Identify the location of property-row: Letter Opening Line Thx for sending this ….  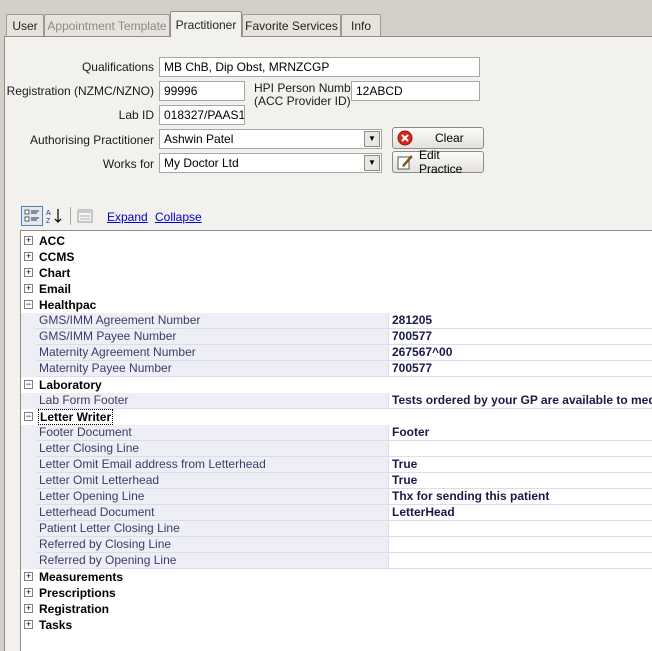
(336, 497).